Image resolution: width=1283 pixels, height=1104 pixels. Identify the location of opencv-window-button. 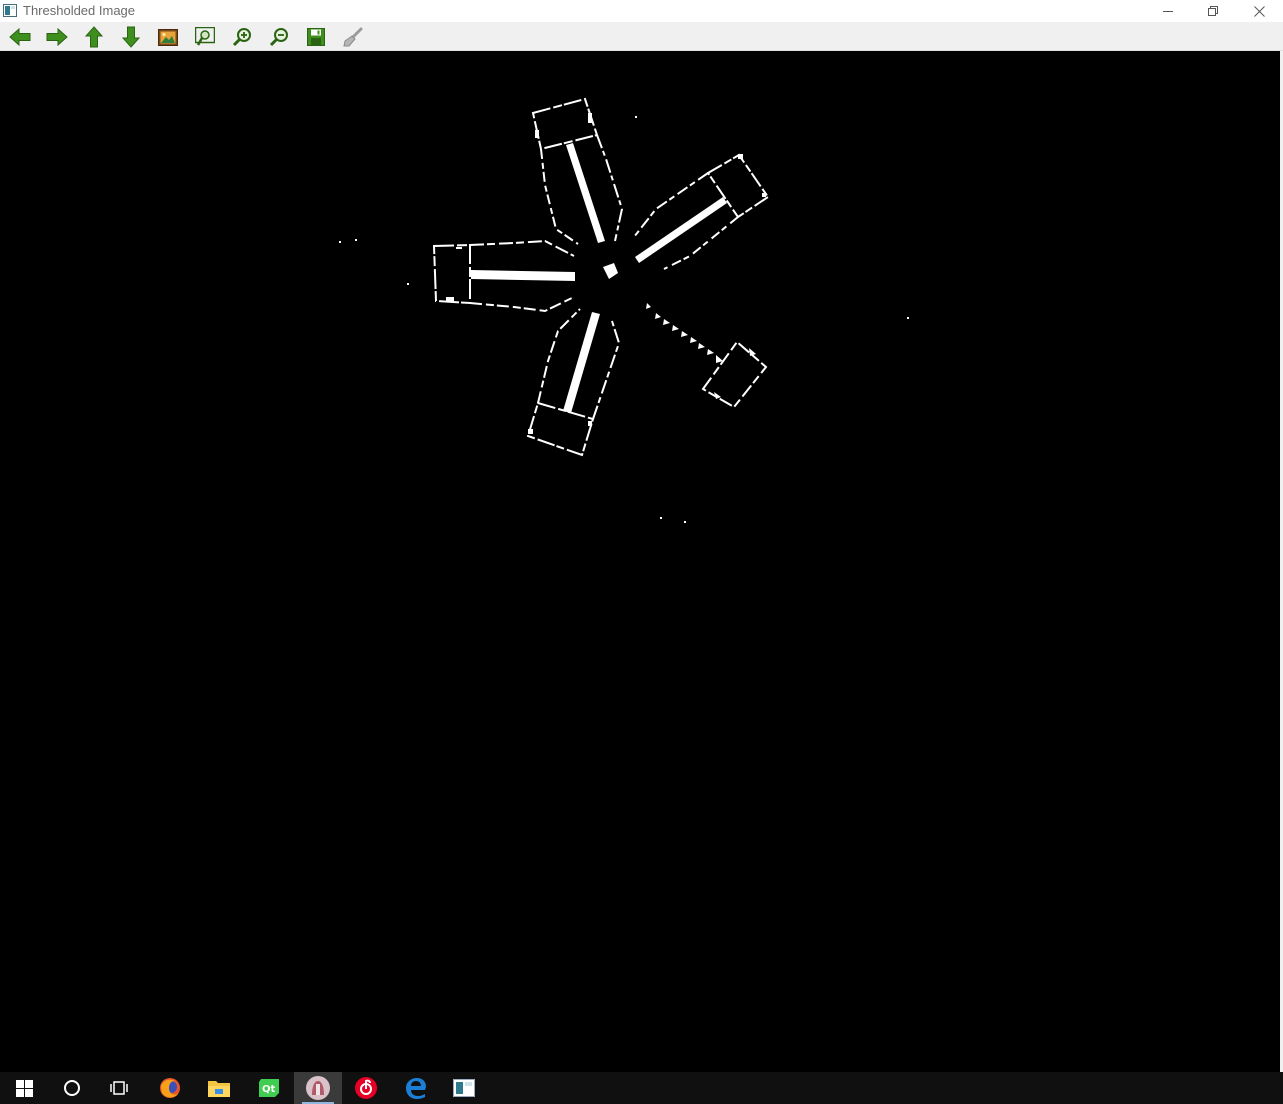
(464, 1088).